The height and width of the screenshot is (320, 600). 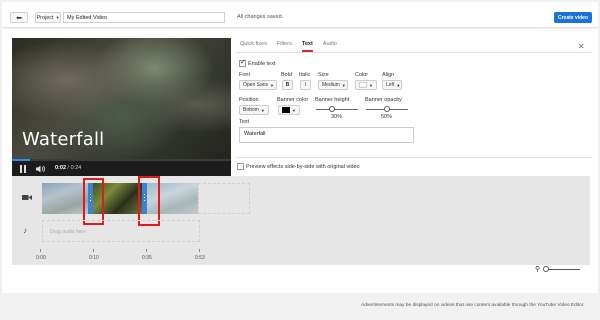 What do you see at coordinates (262, 64) in the screenshot?
I see `enable-text-label: Enable text` at bounding box center [262, 64].